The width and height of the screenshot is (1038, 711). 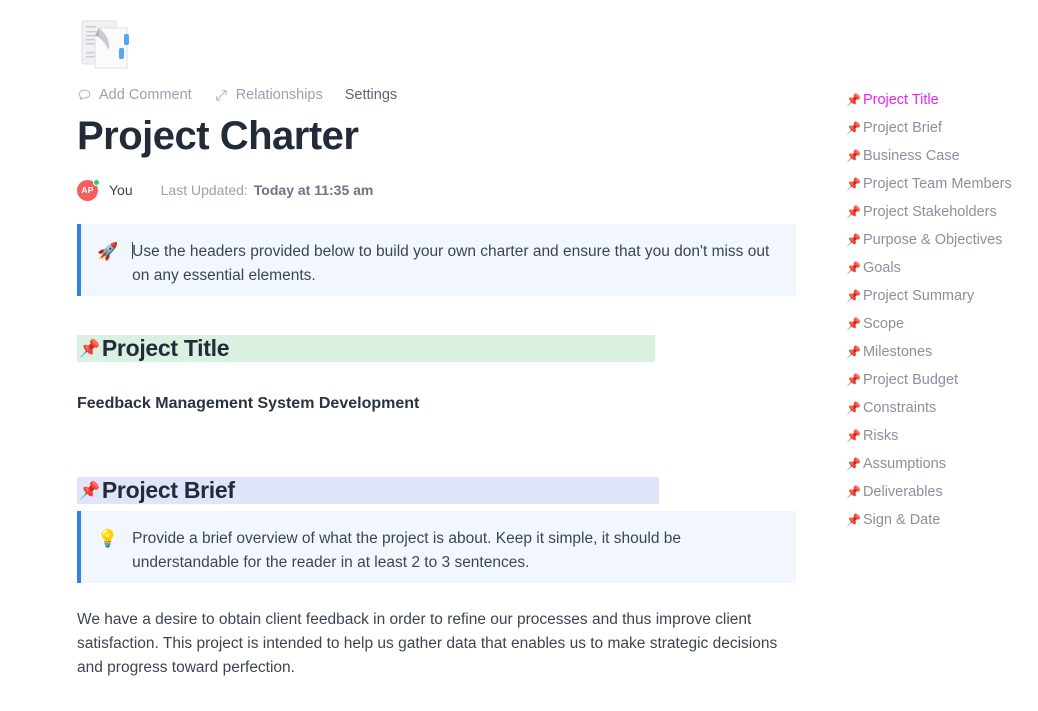 I want to click on outline-item-constraints: 📌 Constraints, so click(x=942, y=408).